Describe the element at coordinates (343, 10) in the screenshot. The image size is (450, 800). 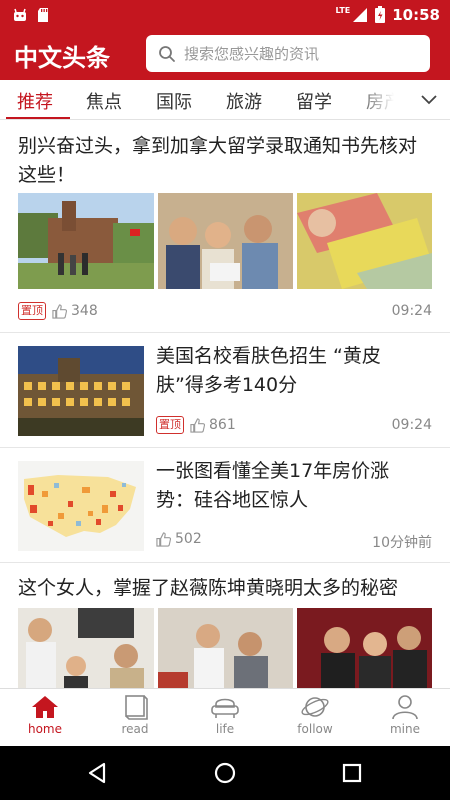
I see `network-type: LTE` at that location.